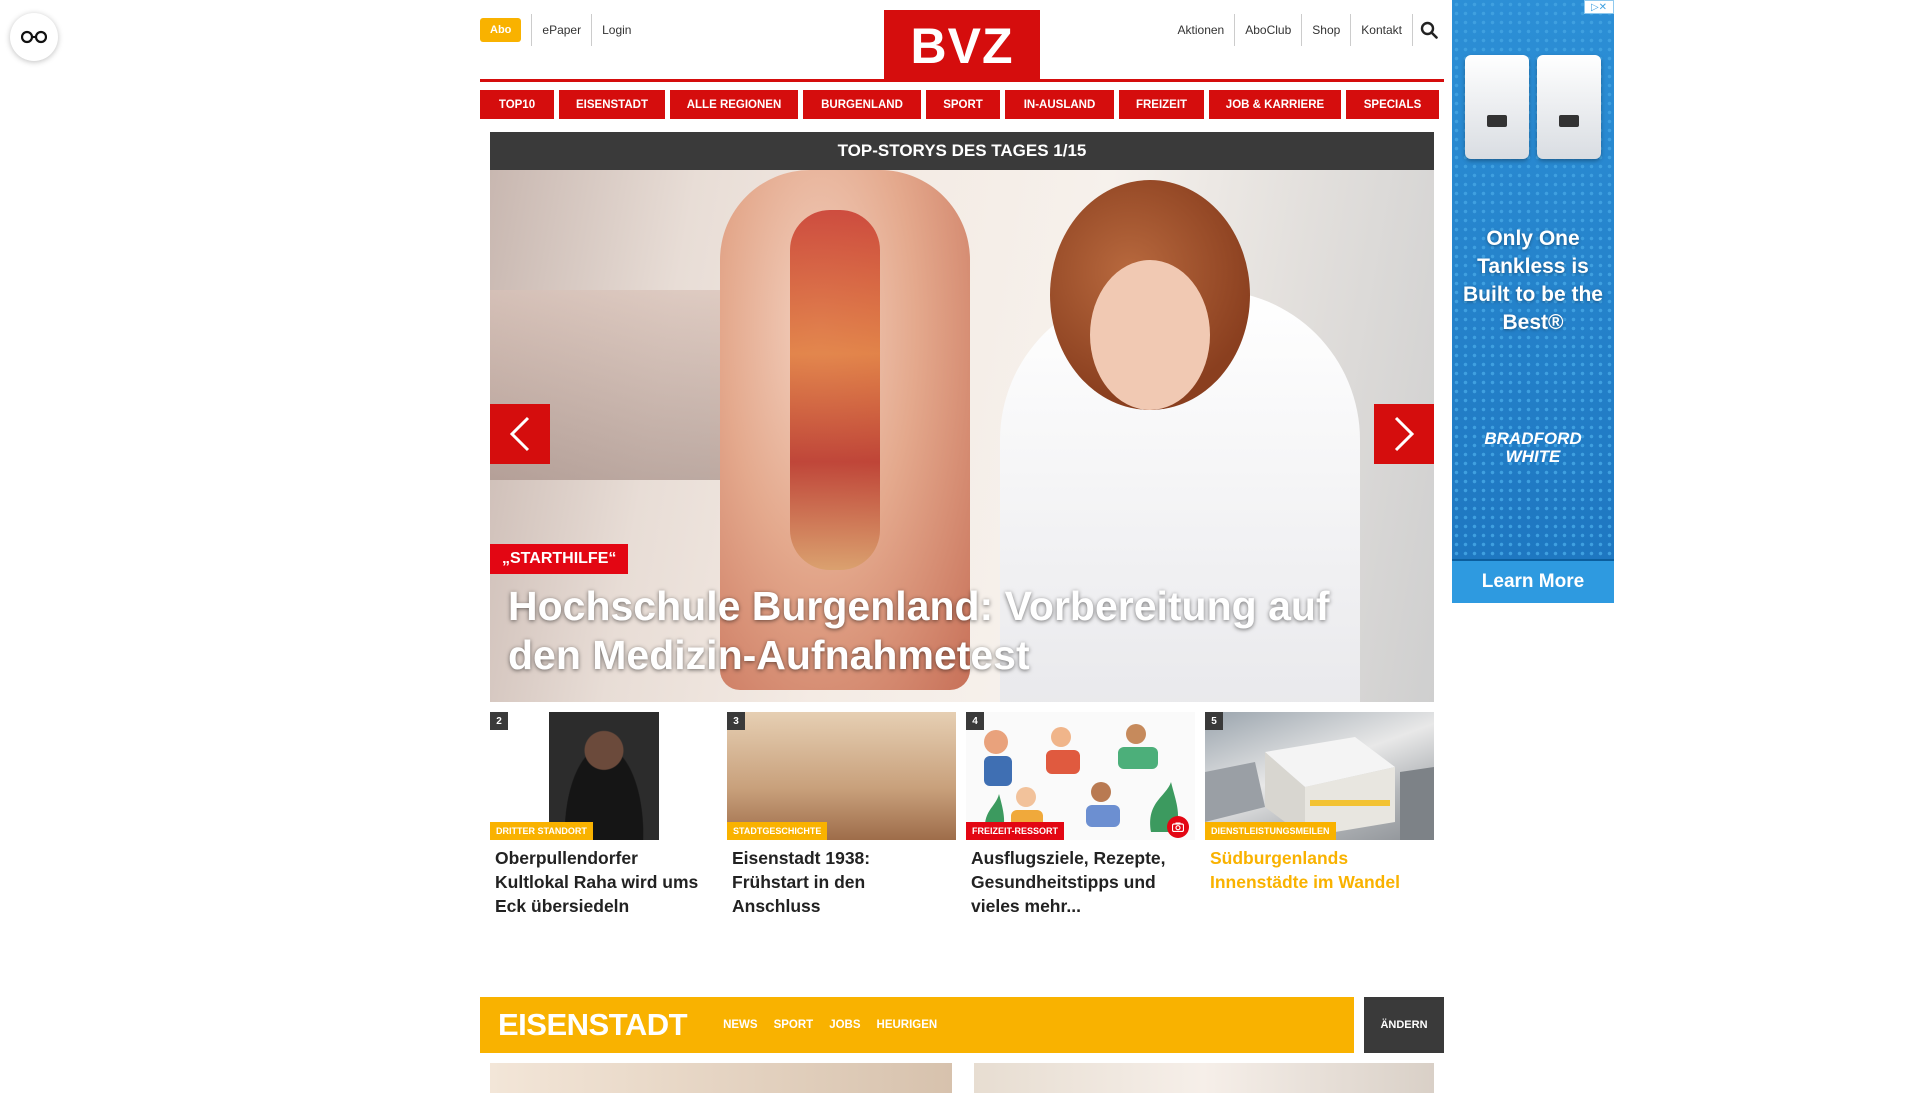  What do you see at coordinates (1214, 721) in the screenshot?
I see `teaser-number: 5` at bounding box center [1214, 721].